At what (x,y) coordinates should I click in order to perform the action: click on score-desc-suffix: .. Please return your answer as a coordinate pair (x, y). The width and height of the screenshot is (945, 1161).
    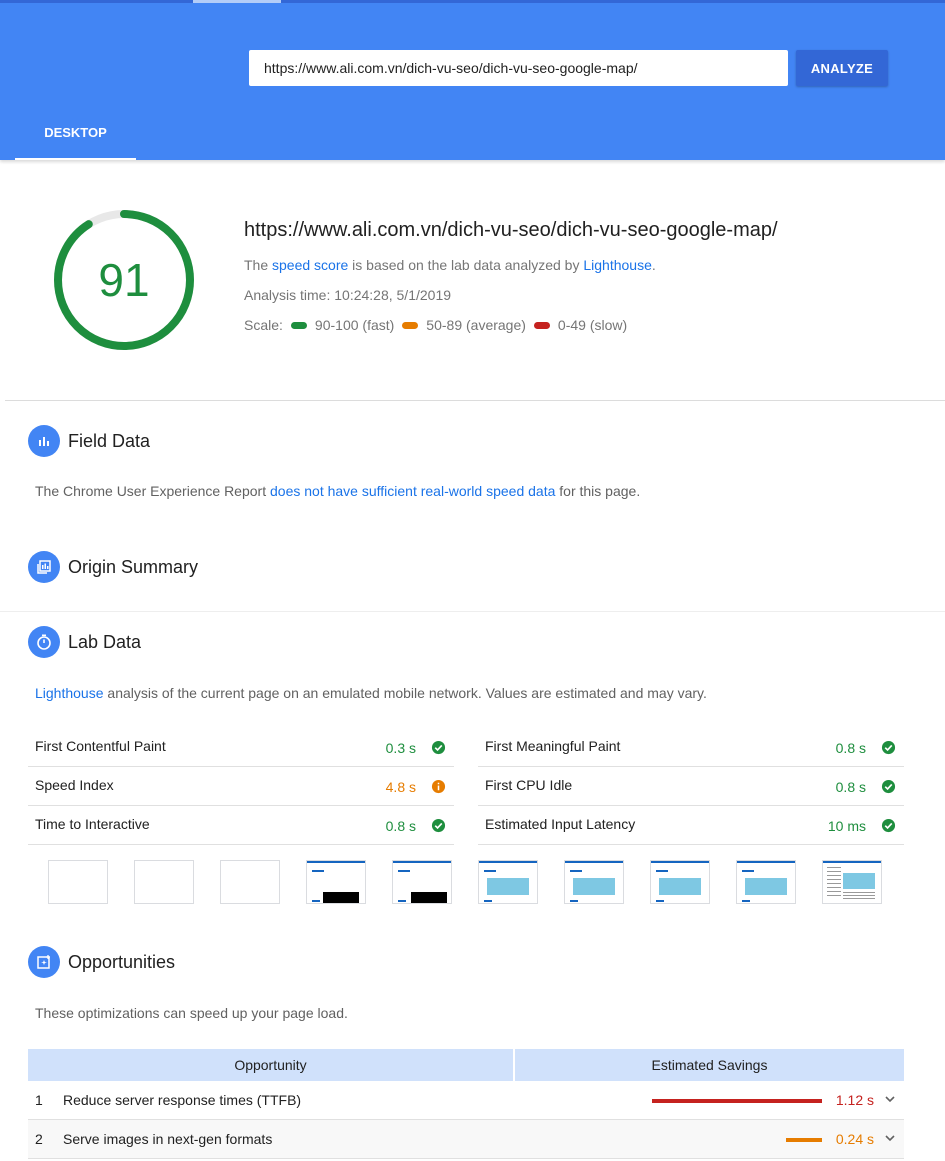
    Looking at the image, I should click on (653, 265).